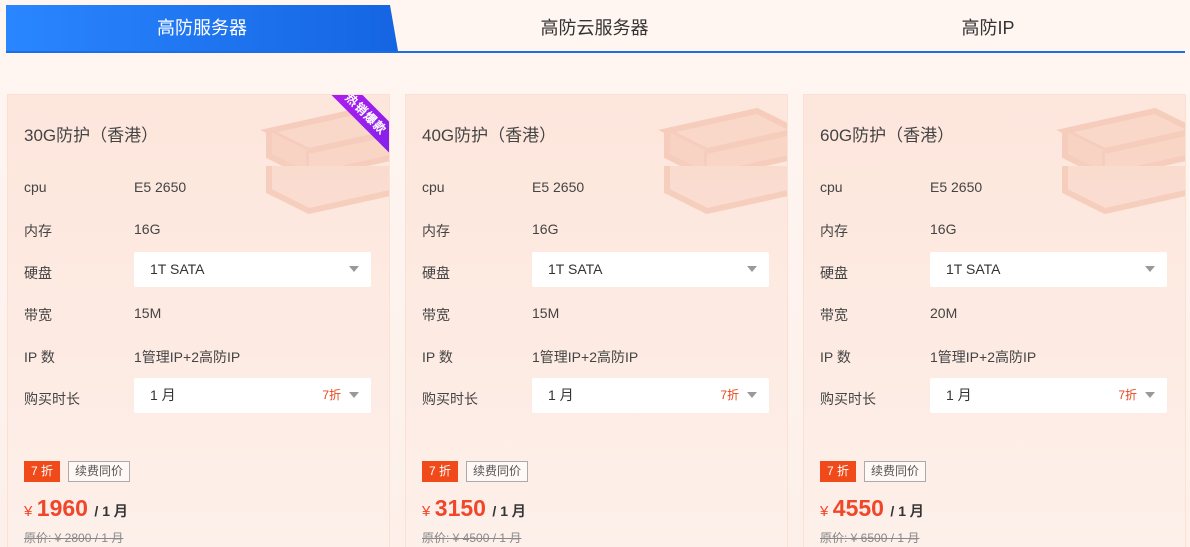  I want to click on hot-ribbon-label: 热销爆款, so click(354, 127).